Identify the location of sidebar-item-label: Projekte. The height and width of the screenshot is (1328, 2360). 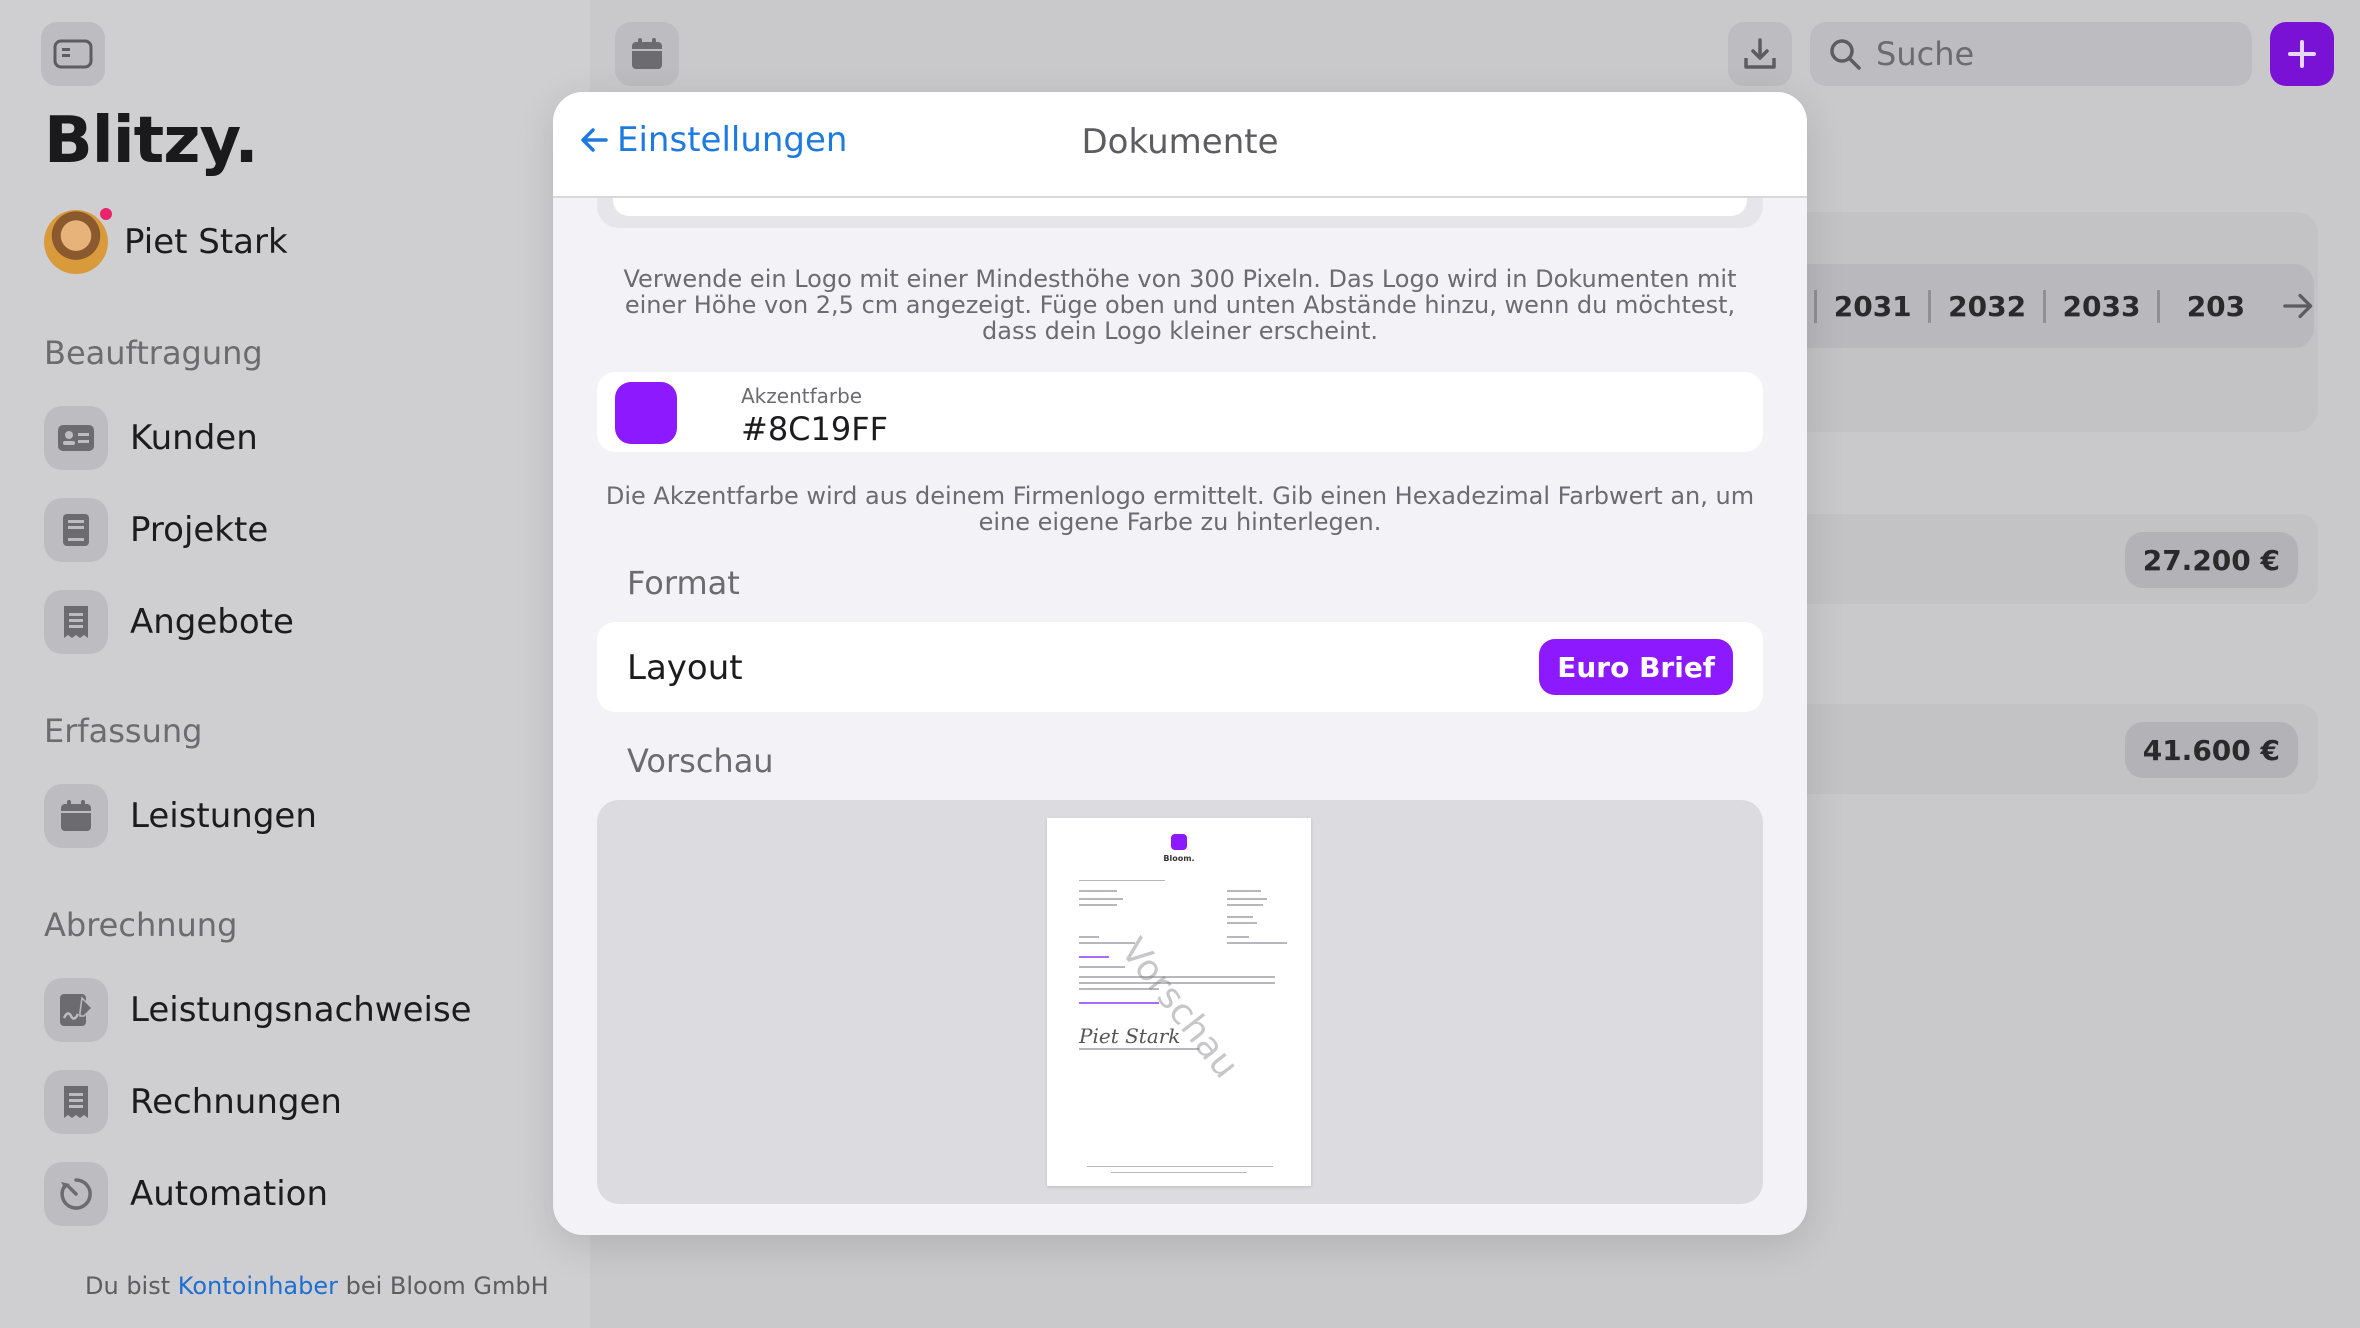
(199, 530).